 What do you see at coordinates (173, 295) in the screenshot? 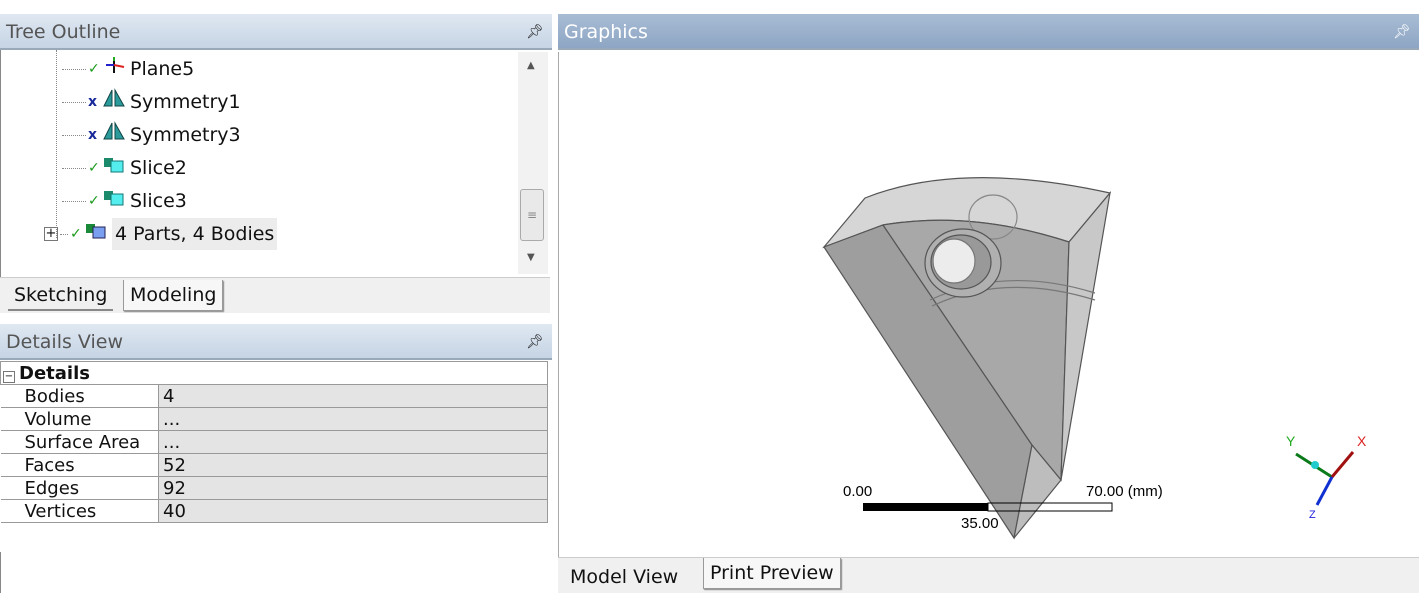
I see `tab-modeling: Modeling` at bounding box center [173, 295].